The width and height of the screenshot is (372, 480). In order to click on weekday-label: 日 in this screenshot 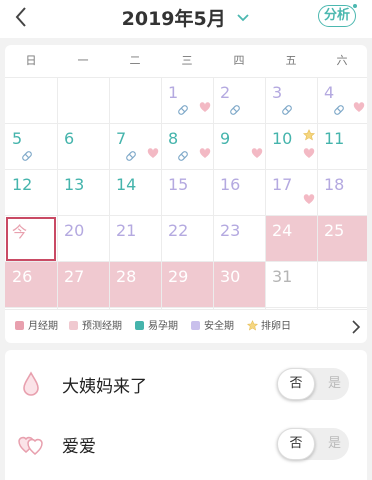, I will do `click(31, 60)`.